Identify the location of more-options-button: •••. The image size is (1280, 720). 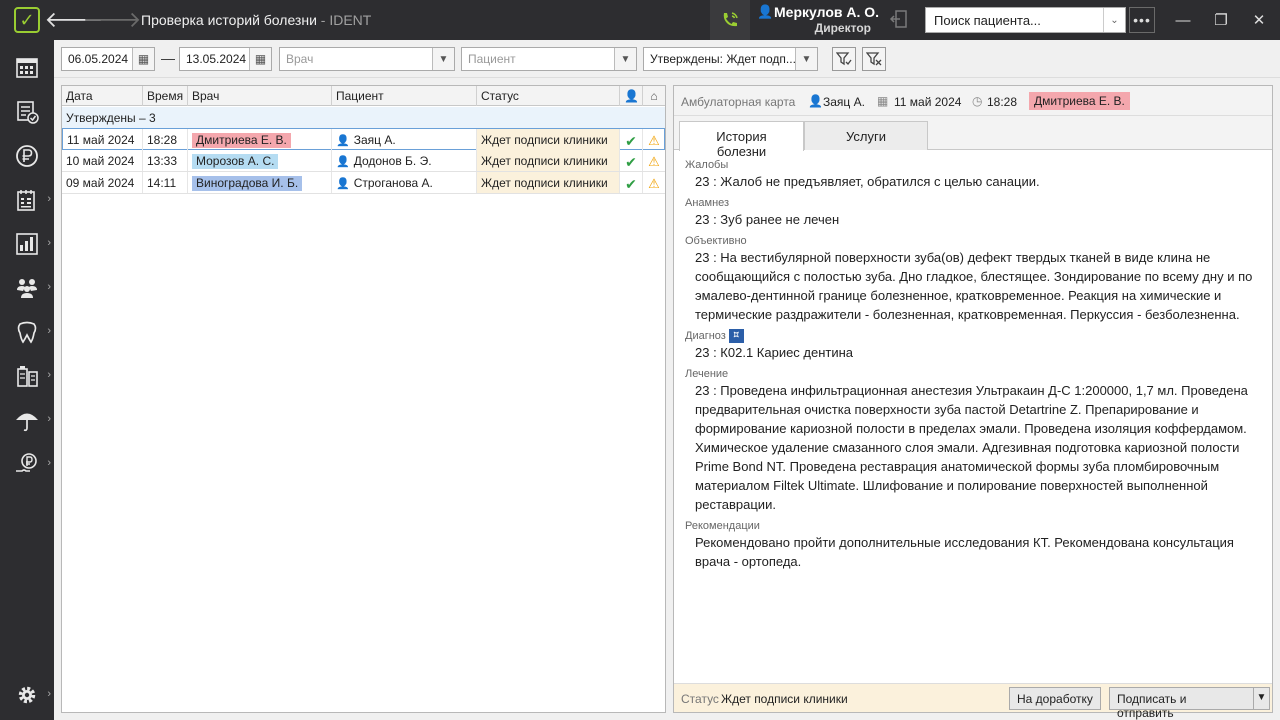
(1142, 20).